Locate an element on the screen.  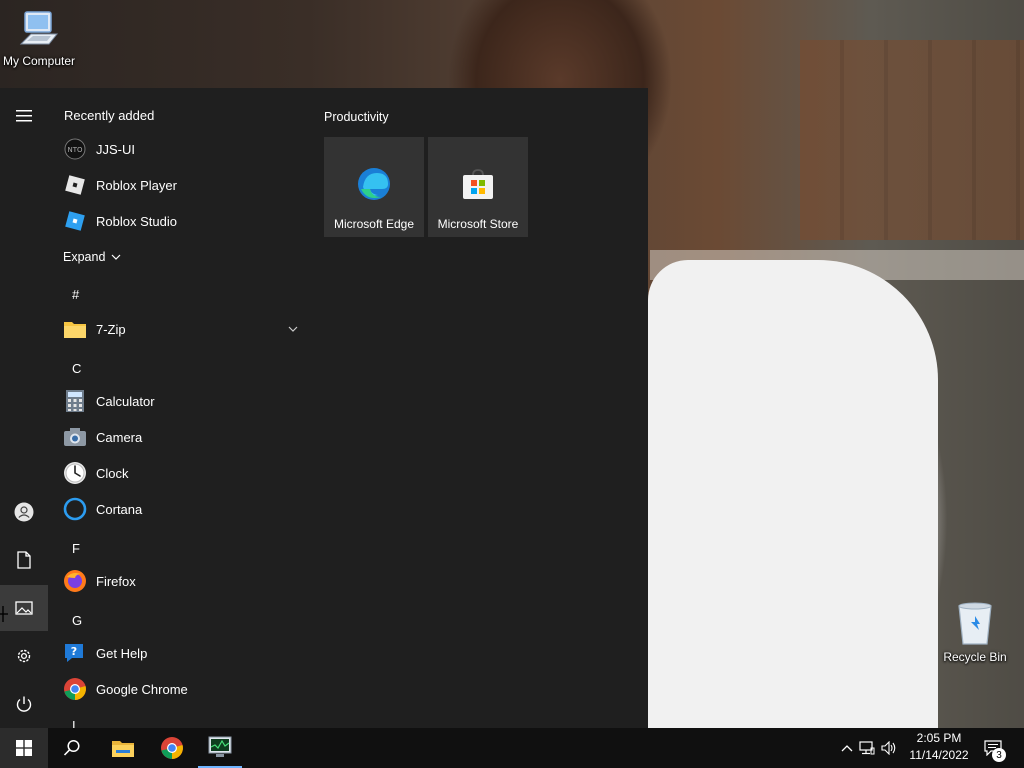
app-label: Google Chrome is located at coordinates (142, 689).